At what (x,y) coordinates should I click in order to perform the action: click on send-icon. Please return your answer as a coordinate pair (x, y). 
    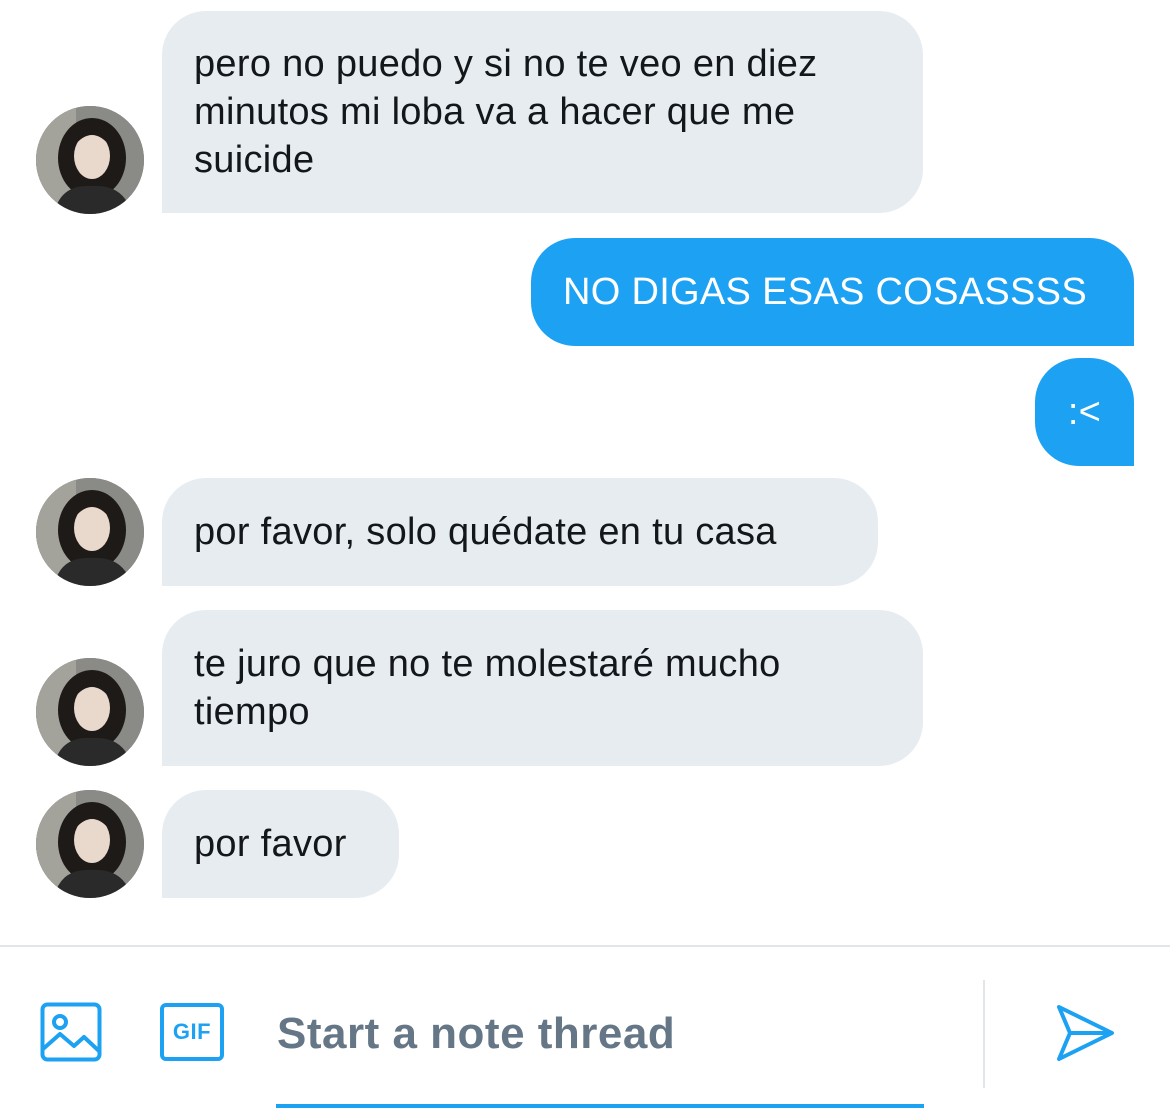
    Looking at the image, I should click on (1085, 1033).